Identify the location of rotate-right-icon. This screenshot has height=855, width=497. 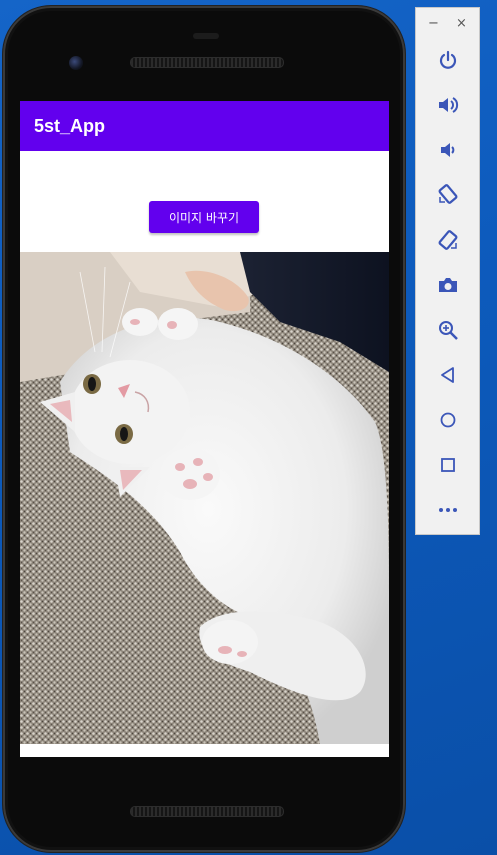
(448, 240).